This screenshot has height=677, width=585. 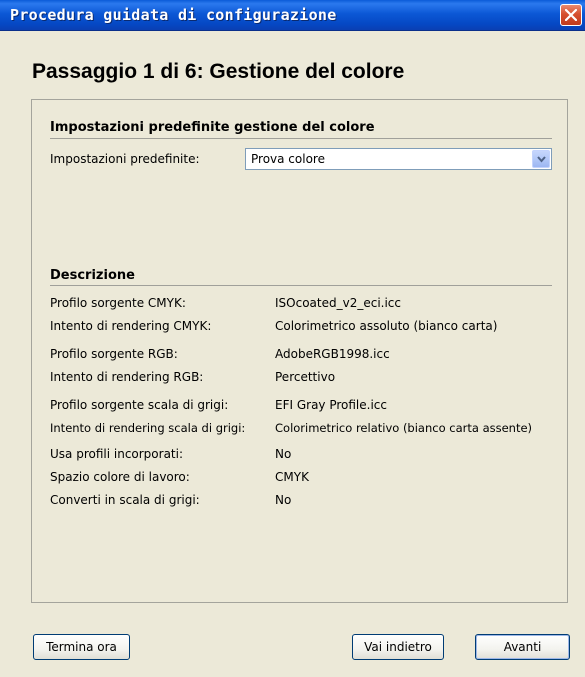 What do you see at coordinates (386, 326) in the screenshot?
I see `row-value: Colorimetrico assoluto (bianco carta)` at bounding box center [386, 326].